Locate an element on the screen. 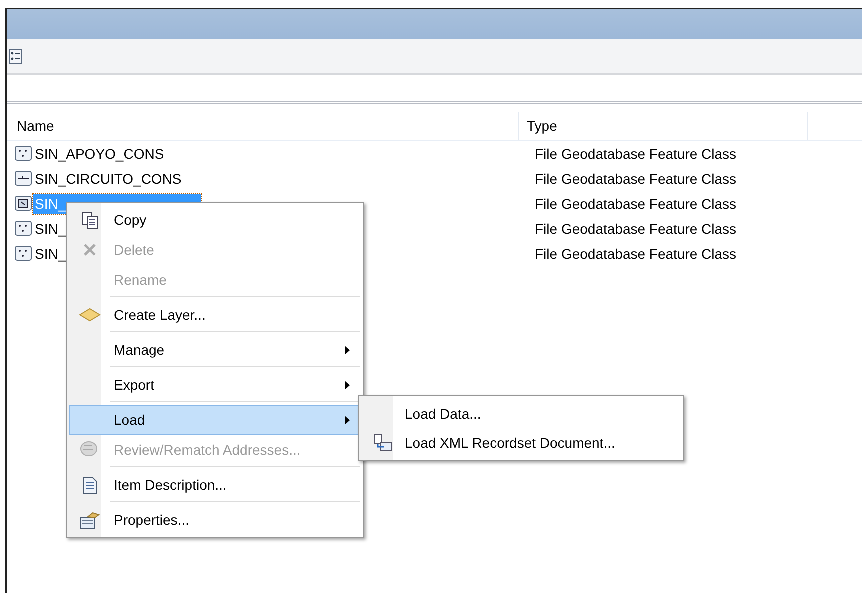 This screenshot has height=593, width=862. menu-item: Copy is located at coordinates (215, 220).